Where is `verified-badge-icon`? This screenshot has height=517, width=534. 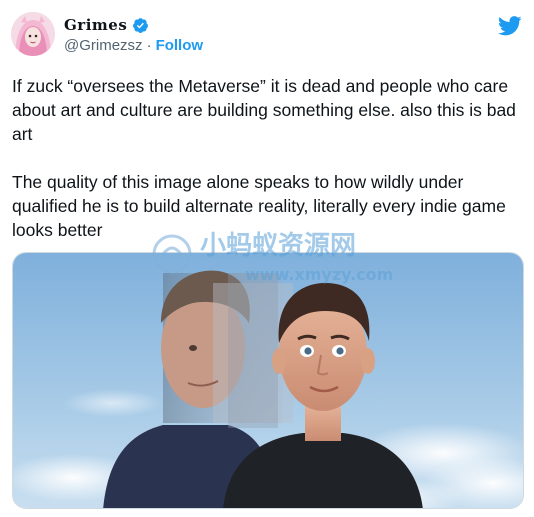 verified-badge-icon is located at coordinates (141, 25).